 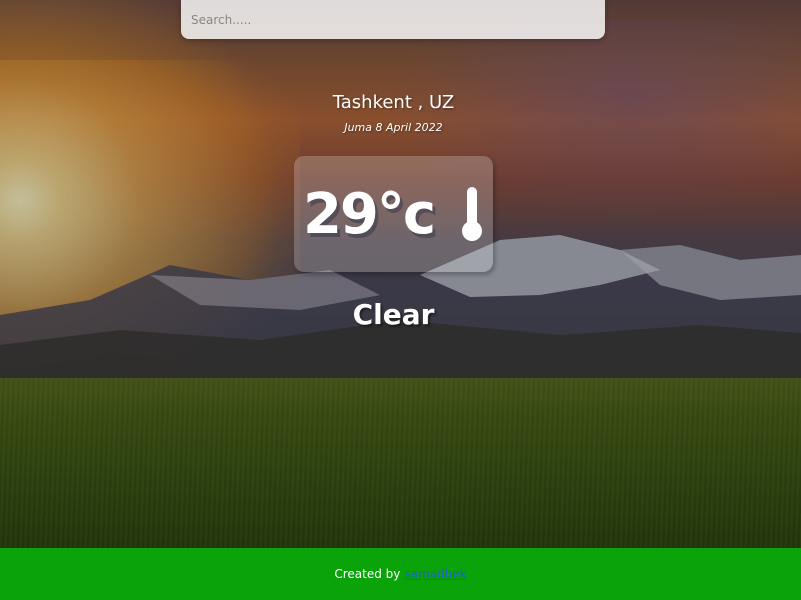 I want to click on author-link: samadbek, so click(x=435, y=574).